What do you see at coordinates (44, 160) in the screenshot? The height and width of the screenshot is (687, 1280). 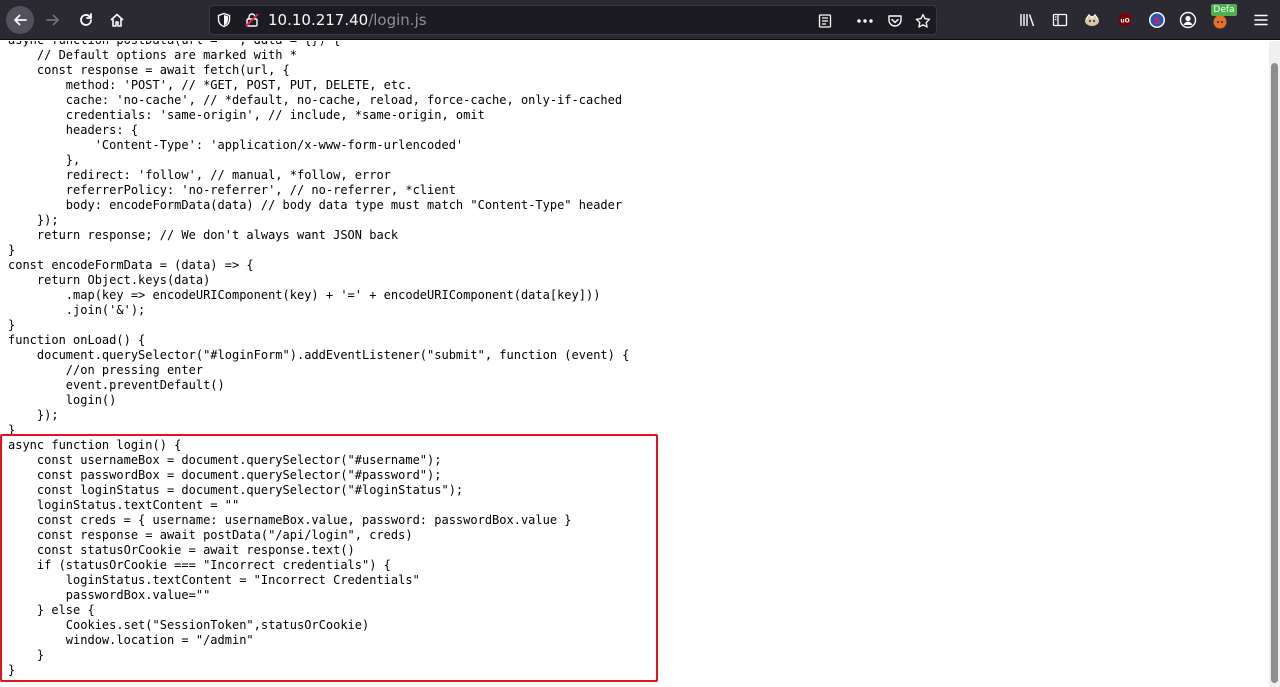 I see `code-line: },` at bounding box center [44, 160].